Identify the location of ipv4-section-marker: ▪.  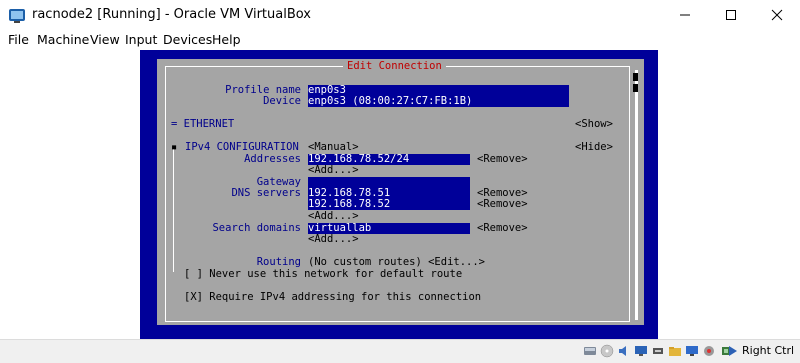
(174, 147).